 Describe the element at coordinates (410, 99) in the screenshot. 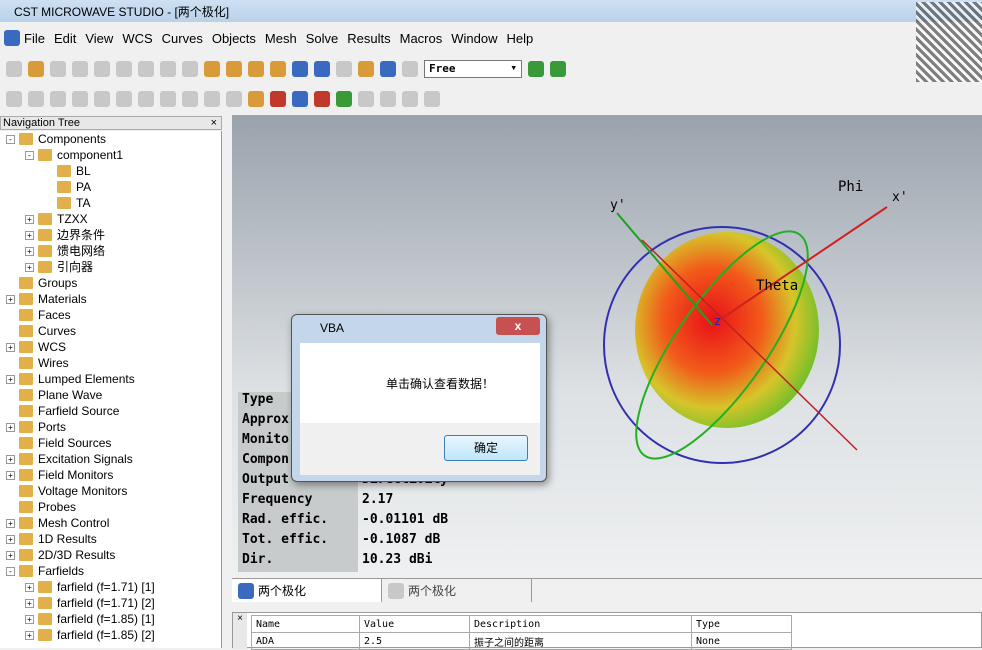

I see `line-icon` at that location.